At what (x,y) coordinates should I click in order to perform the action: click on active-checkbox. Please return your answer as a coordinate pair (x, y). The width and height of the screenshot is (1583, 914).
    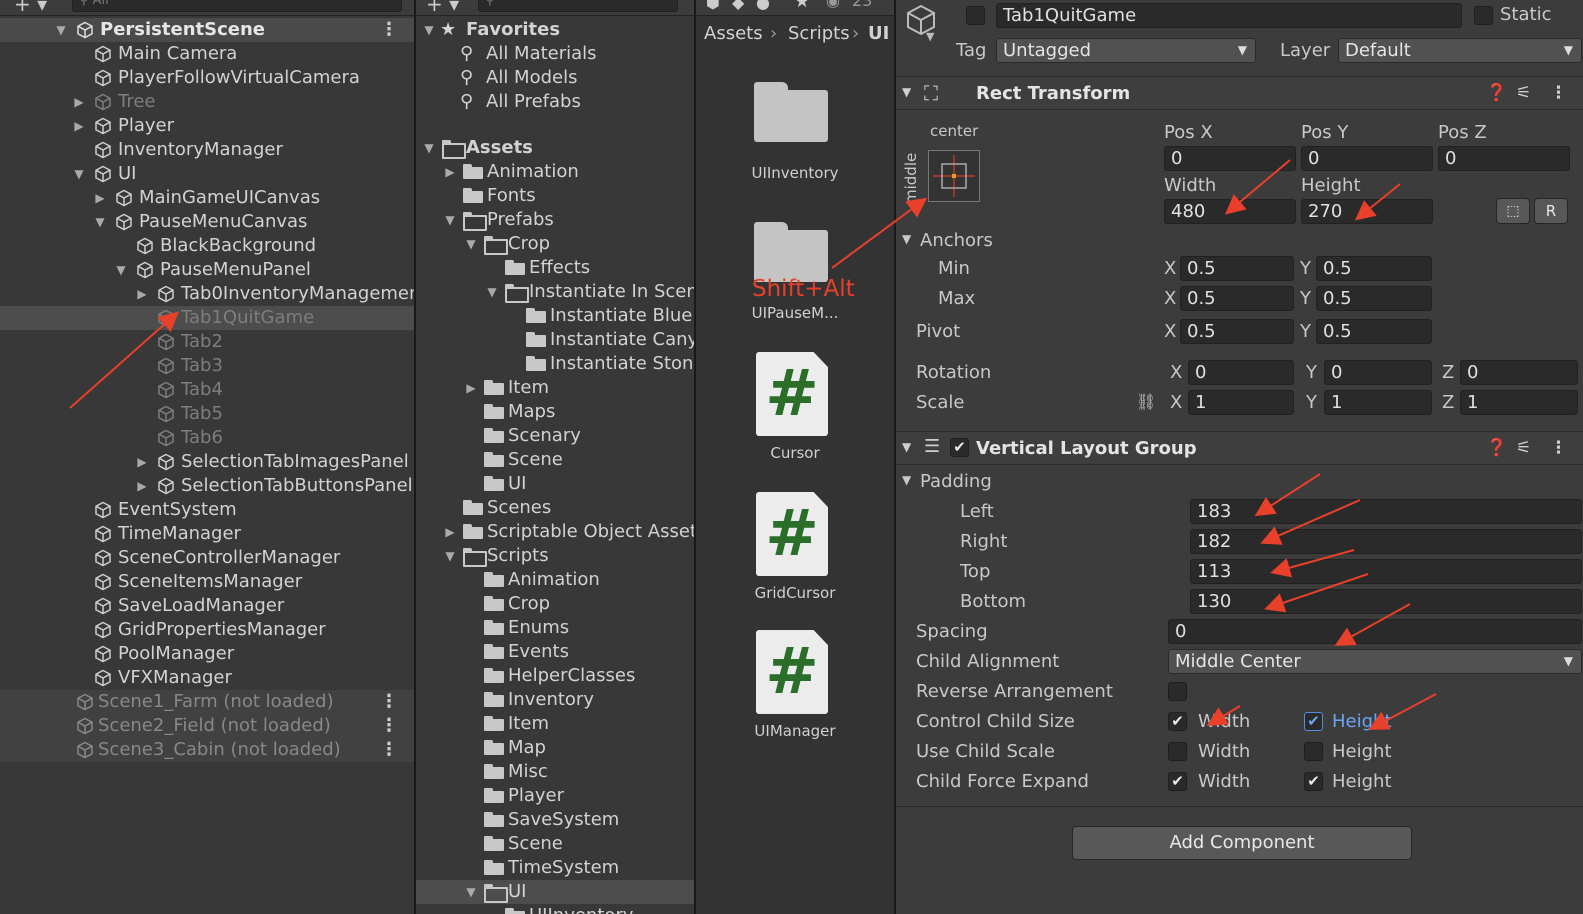
    Looking at the image, I should click on (975, 15).